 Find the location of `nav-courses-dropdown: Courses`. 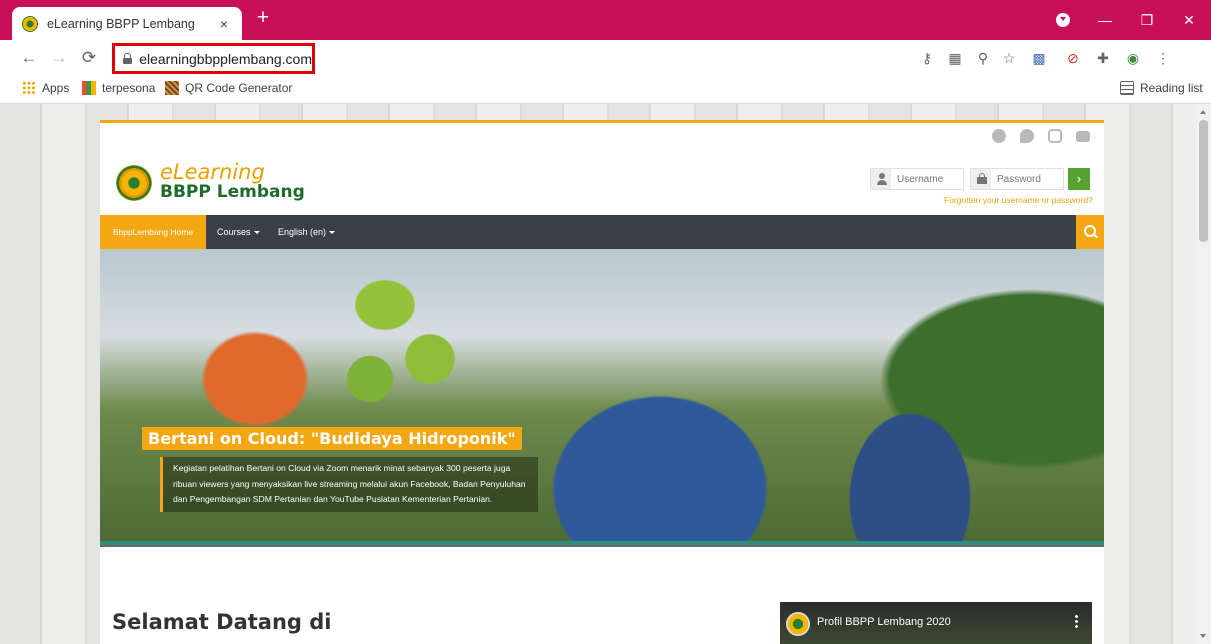

nav-courses-dropdown: Courses is located at coordinates (238, 232).